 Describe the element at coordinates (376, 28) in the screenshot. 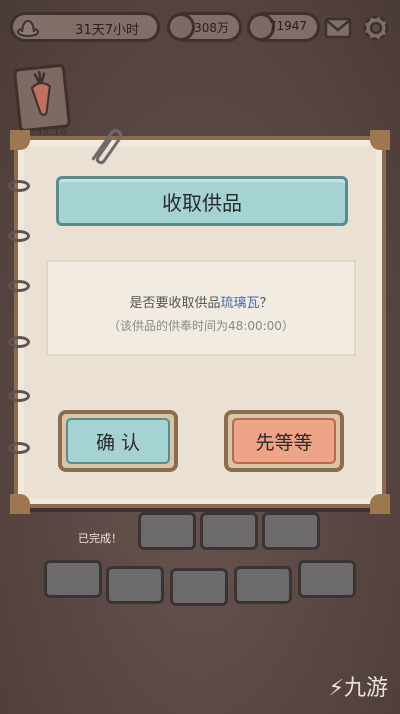

I see `gear-icon` at that location.